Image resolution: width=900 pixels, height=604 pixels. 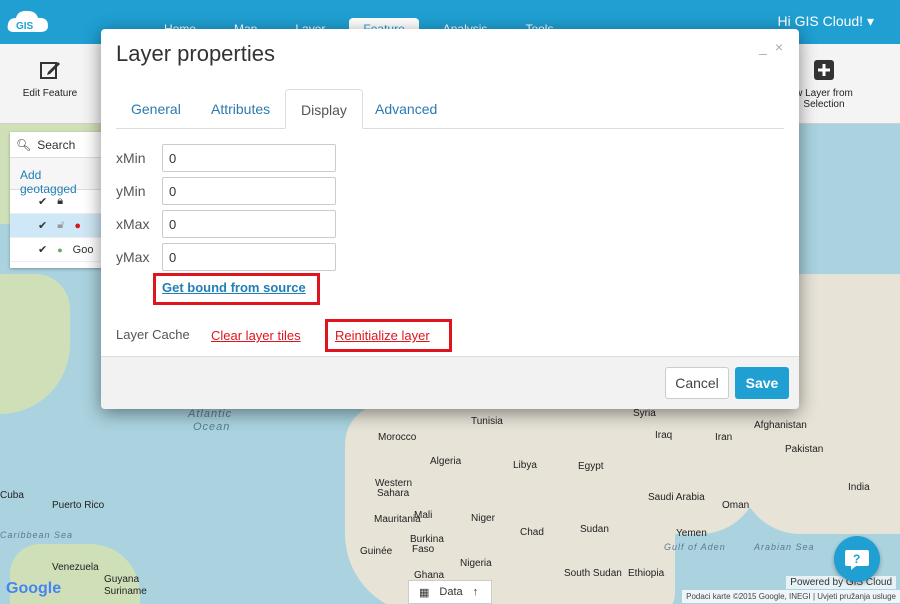 What do you see at coordinates (644, 413) in the screenshot?
I see `map-label-syria: Syria` at bounding box center [644, 413].